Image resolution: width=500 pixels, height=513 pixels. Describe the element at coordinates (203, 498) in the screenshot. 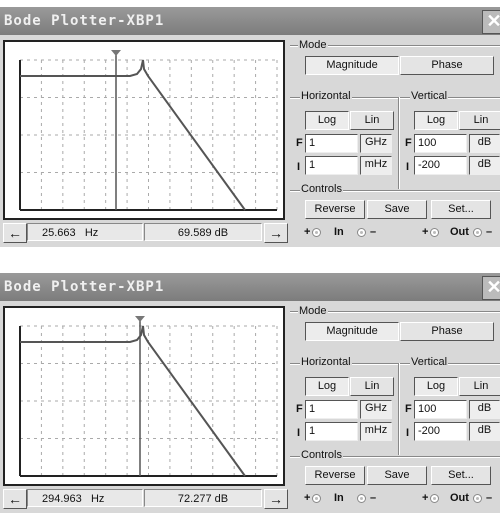

I see `magnitude-readout: 72.277 dB` at that location.